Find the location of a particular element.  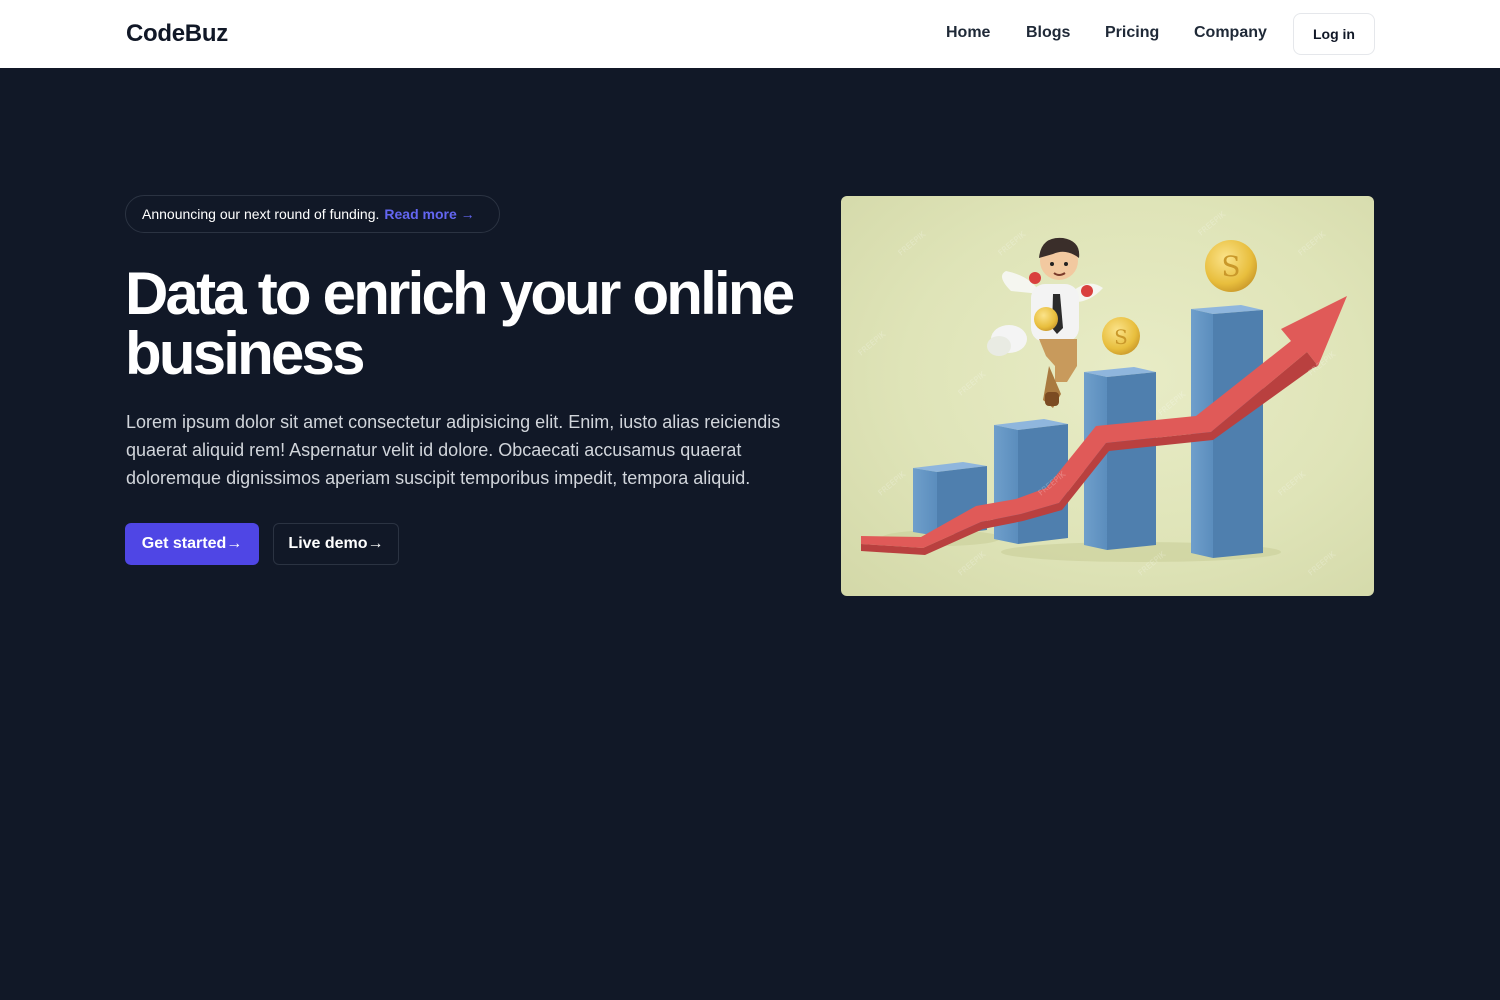

headline-line-2: business is located at coordinates (245, 353).